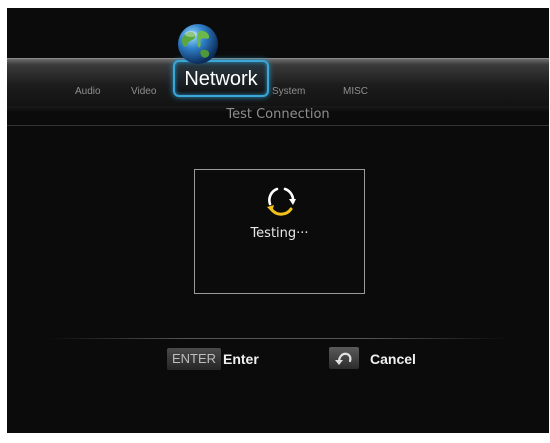 This screenshot has height=443, width=550. Describe the element at coordinates (288, 91) in the screenshot. I see `tab-system: System` at that location.